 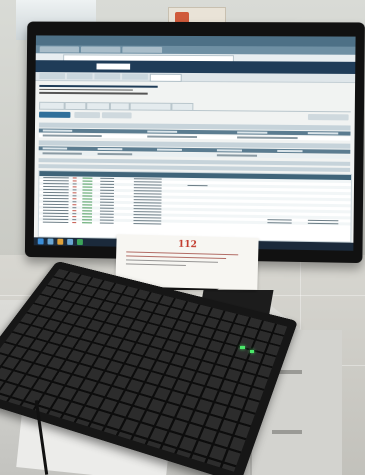 I want to click on results-table-rows, so click(x=195, y=208).